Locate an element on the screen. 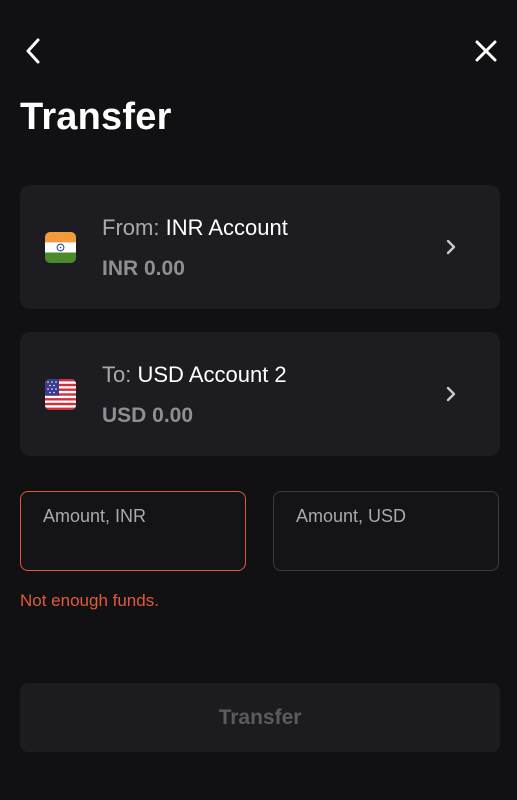 This screenshot has width=517, height=800. from-account-balance: INR 0.00 is located at coordinates (143, 268).